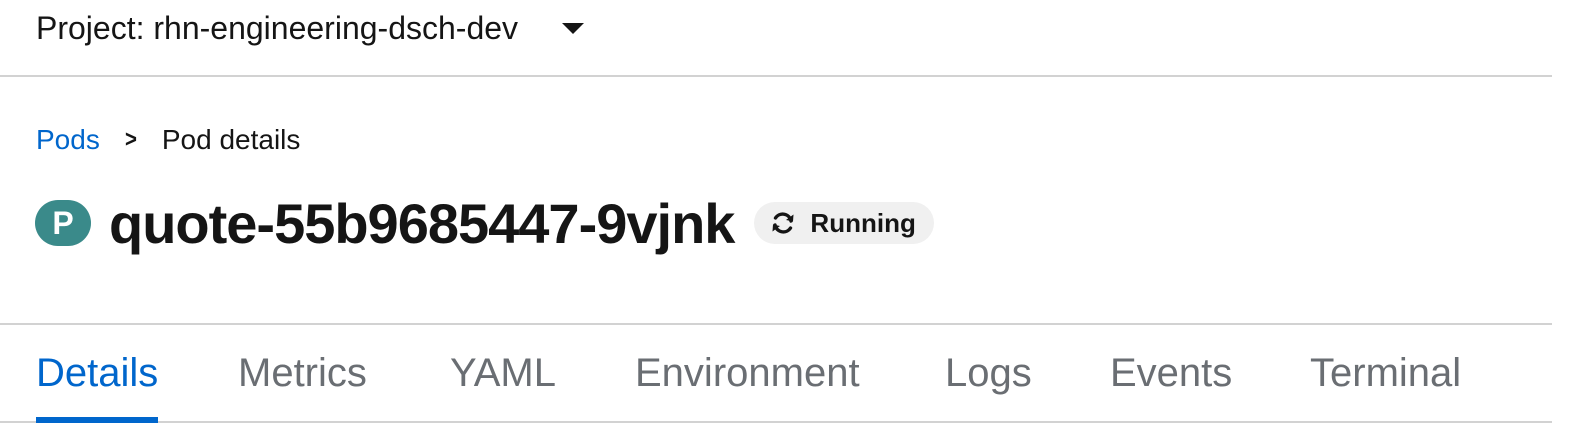  Describe the element at coordinates (573, 28) in the screenshot. I see `caret-down-icon` at that location.